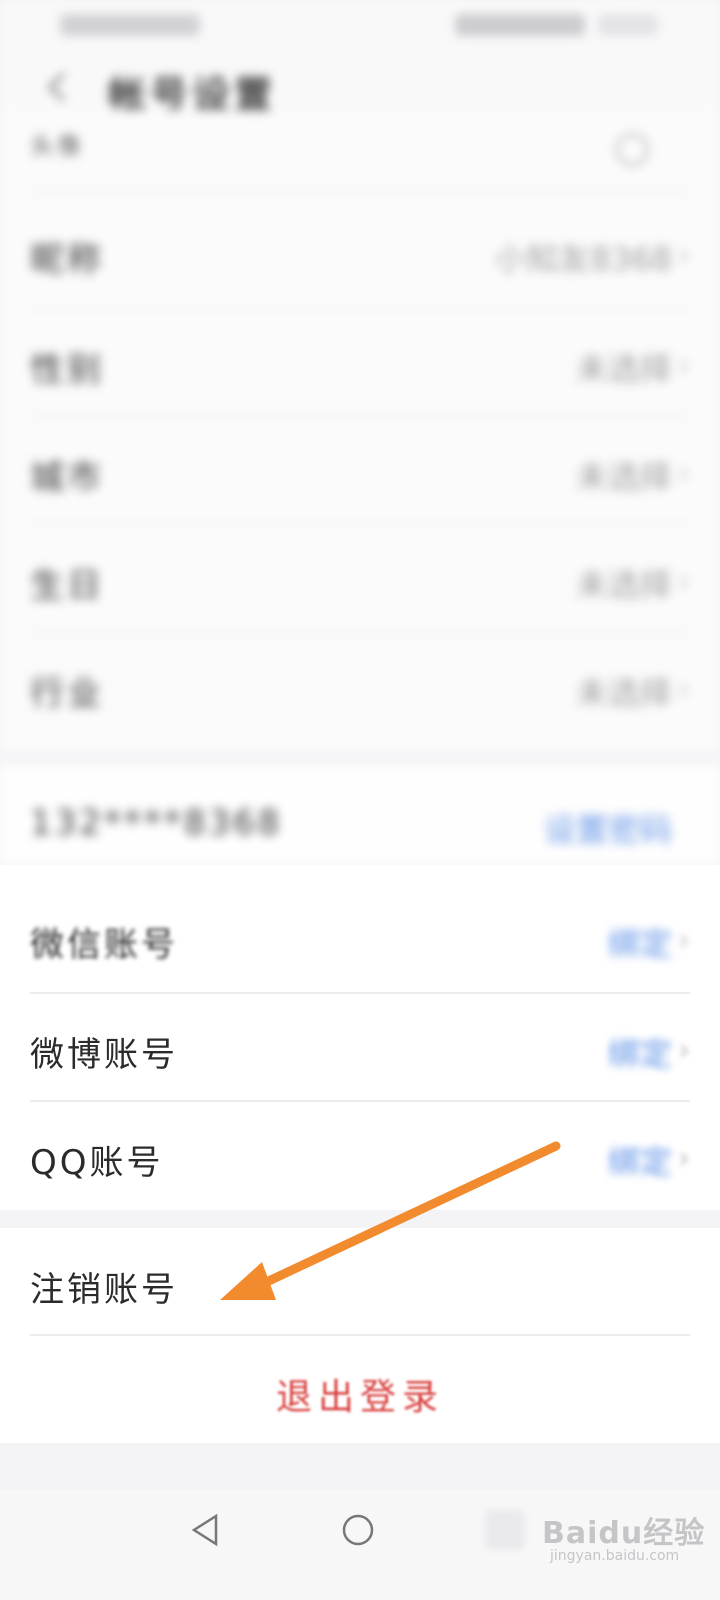 Image resolution: width=720 pixels, height=1600 pixels. What do you see at coordinates (520, 25) in the screenshot?
I see `status-icons` at bounding box center [520, 25].